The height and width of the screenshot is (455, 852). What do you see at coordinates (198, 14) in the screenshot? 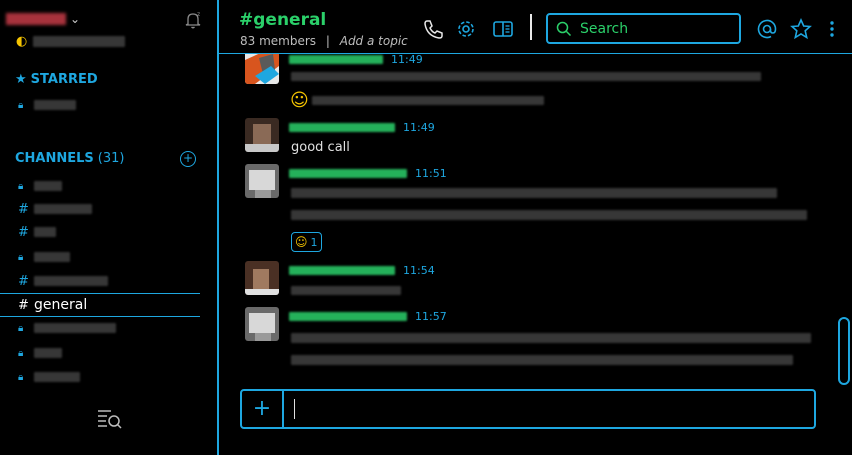
I see `svg-text: z` at bounding box center [198, 14].